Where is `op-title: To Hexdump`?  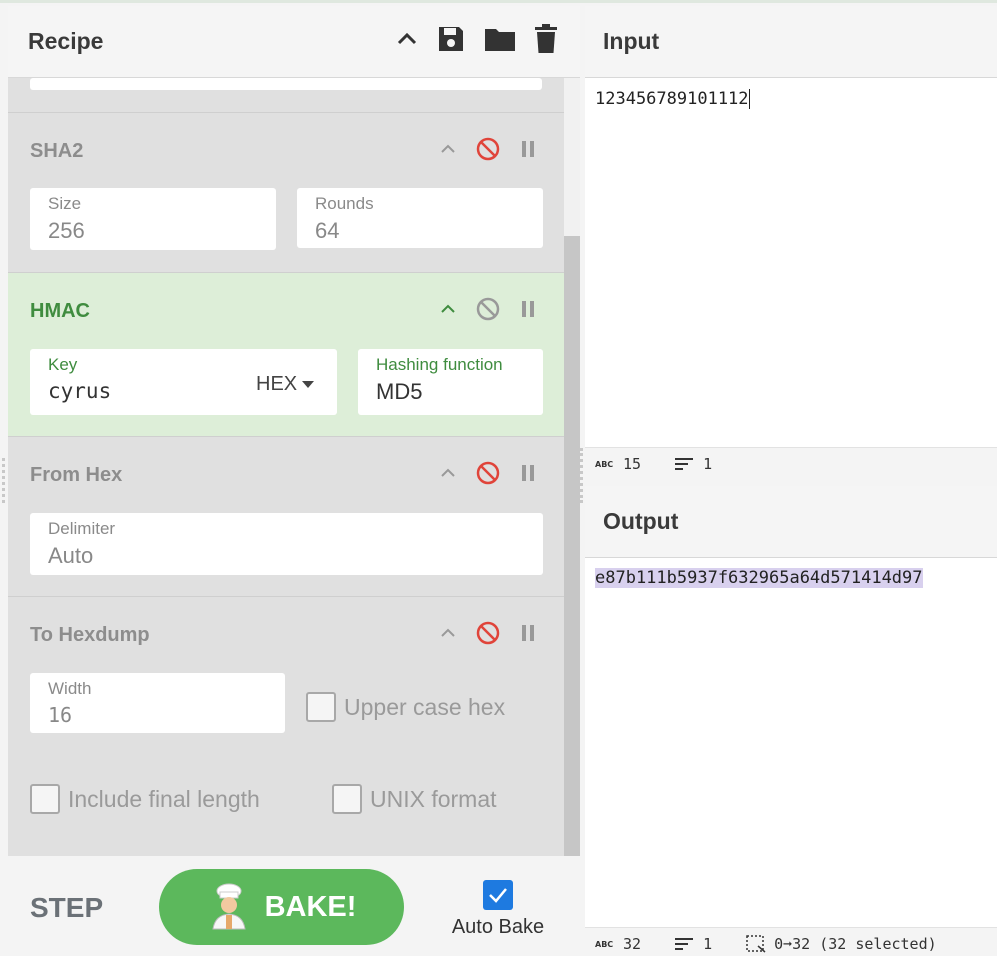 op-title: To Hexdump is located at coordinates (90, 635).